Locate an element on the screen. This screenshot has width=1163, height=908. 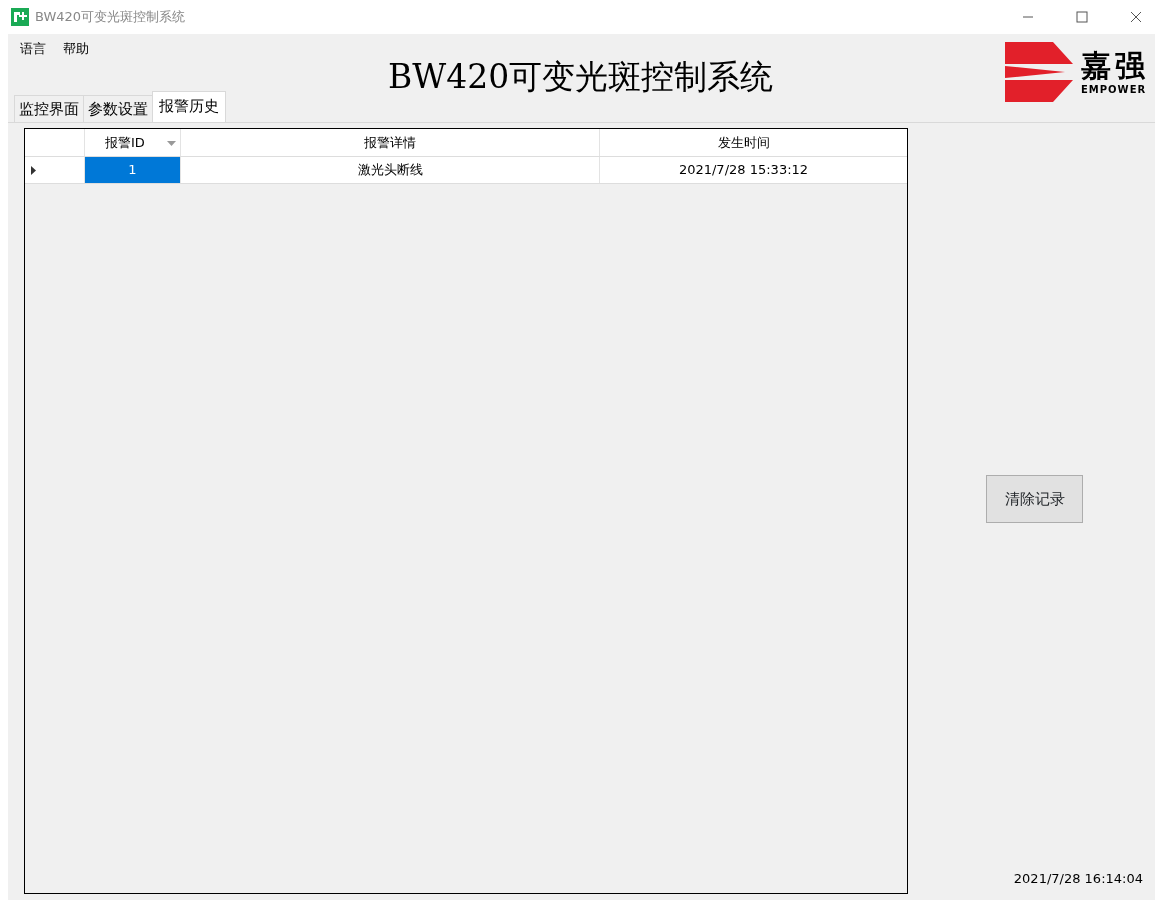
logo-subtext: EMPOWER is located at coordinates (1114, 90).